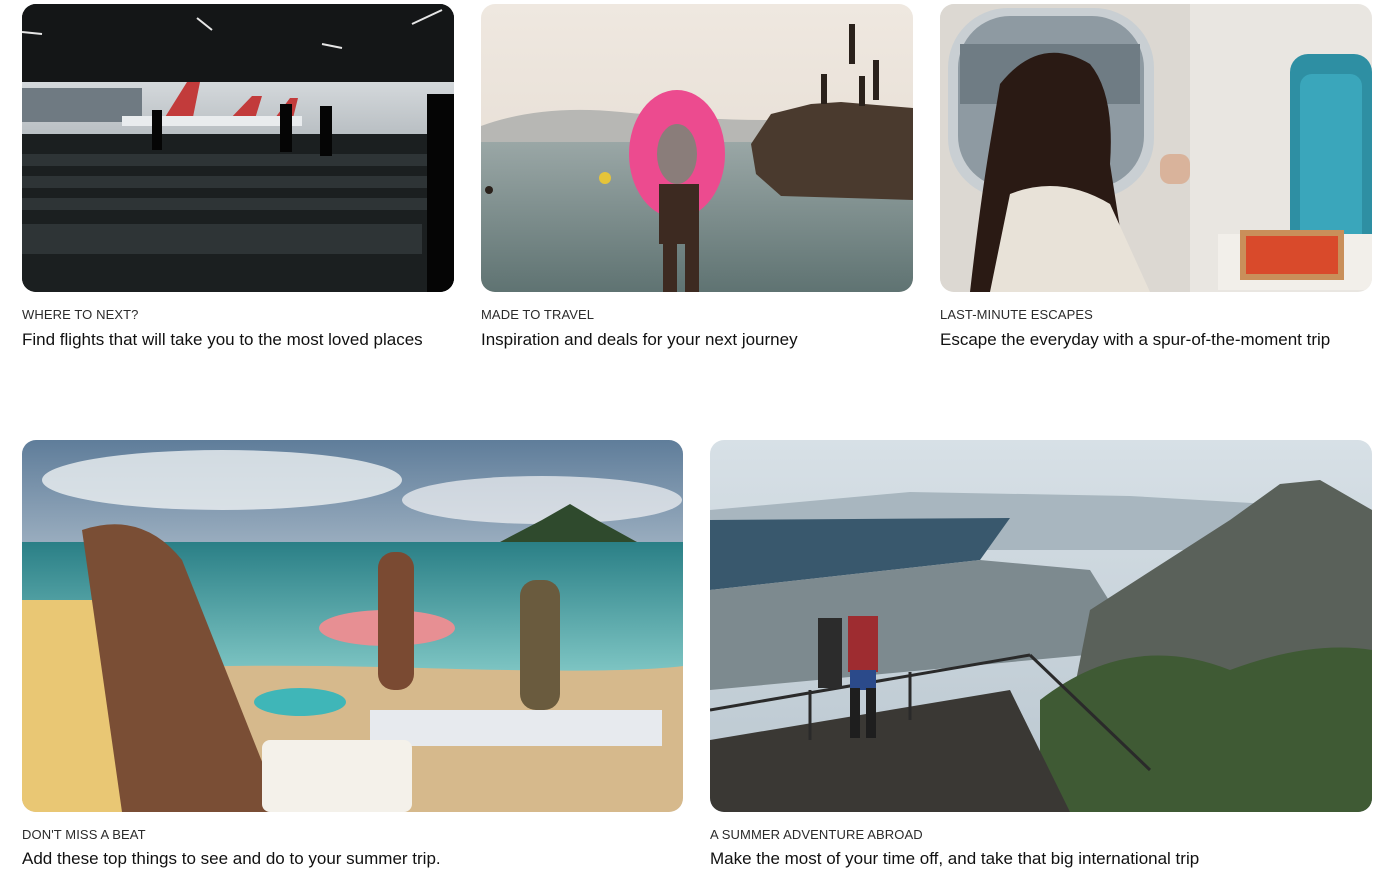 Image resolution: width=1390 pixels, height=880 pixels. What do you see at coordinates (1016, 314) in the screenshot?
I see `card-eyebrow: LAST-MINUTE ESCAPES` at bounding box center [1016, 314].